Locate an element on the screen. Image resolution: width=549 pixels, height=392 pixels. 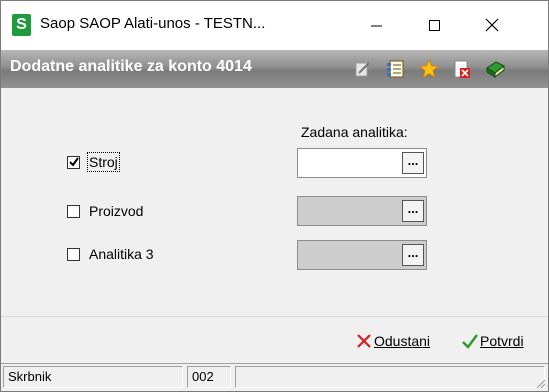
proizvod-label: Proizvod is located at coordinates (116, 211).